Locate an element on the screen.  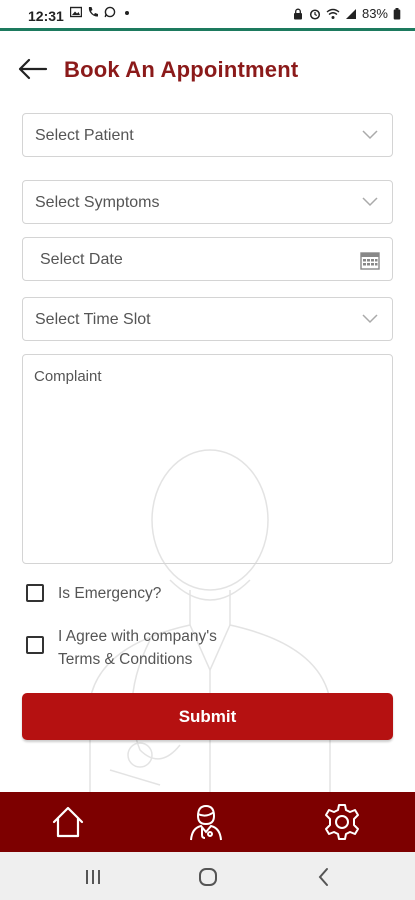
alarm-icon is located at coordinates (315, 14).